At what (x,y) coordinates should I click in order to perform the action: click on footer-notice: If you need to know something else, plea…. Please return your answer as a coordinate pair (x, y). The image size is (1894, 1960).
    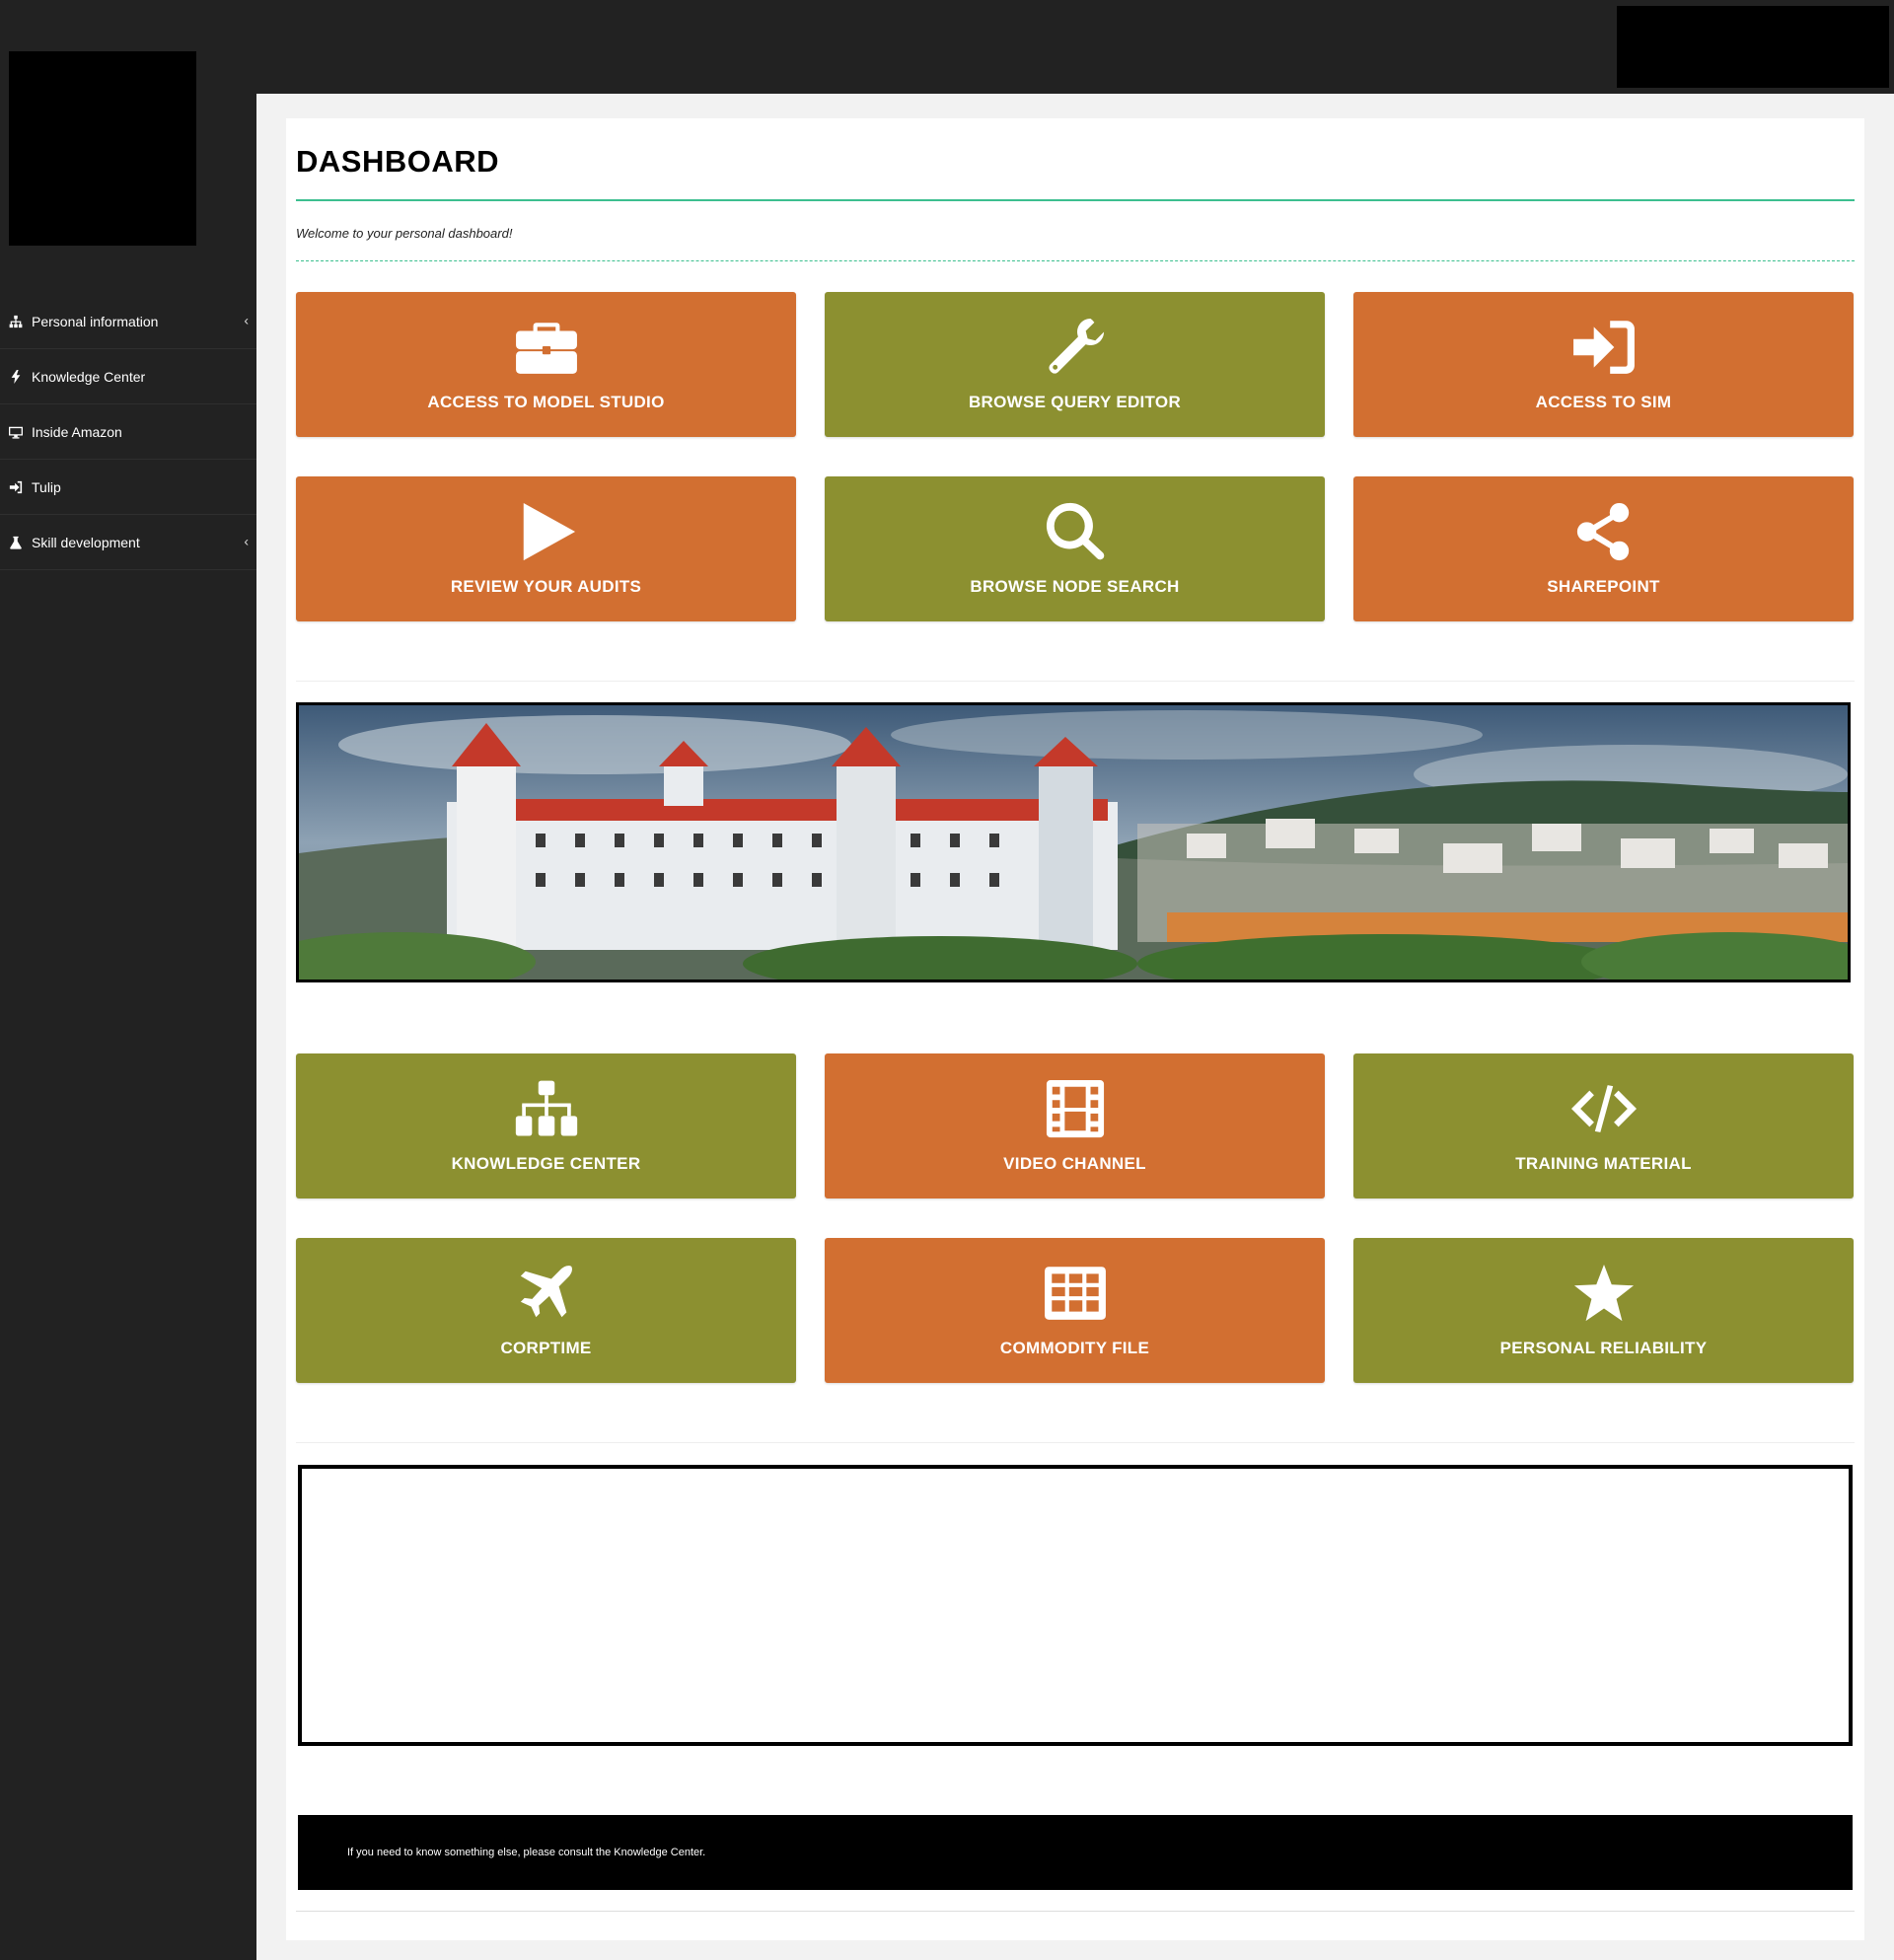
    Looking at the image, I should click on (1075, 1853).